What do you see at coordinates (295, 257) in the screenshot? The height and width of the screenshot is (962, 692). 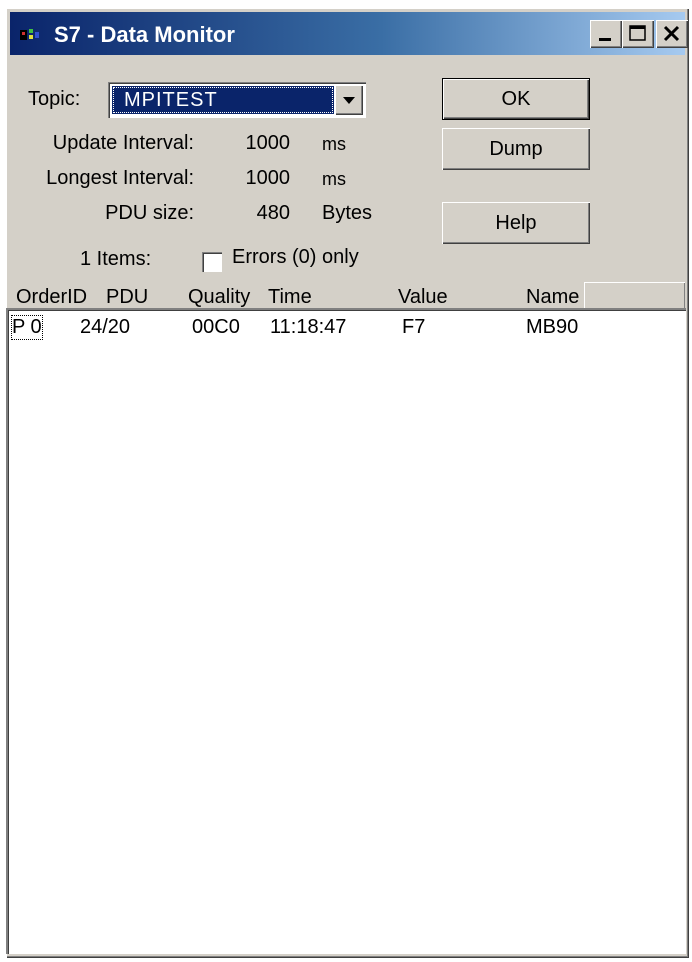 I see `errors-only-label: Errors (0) only` at bounding box center [295, 257].